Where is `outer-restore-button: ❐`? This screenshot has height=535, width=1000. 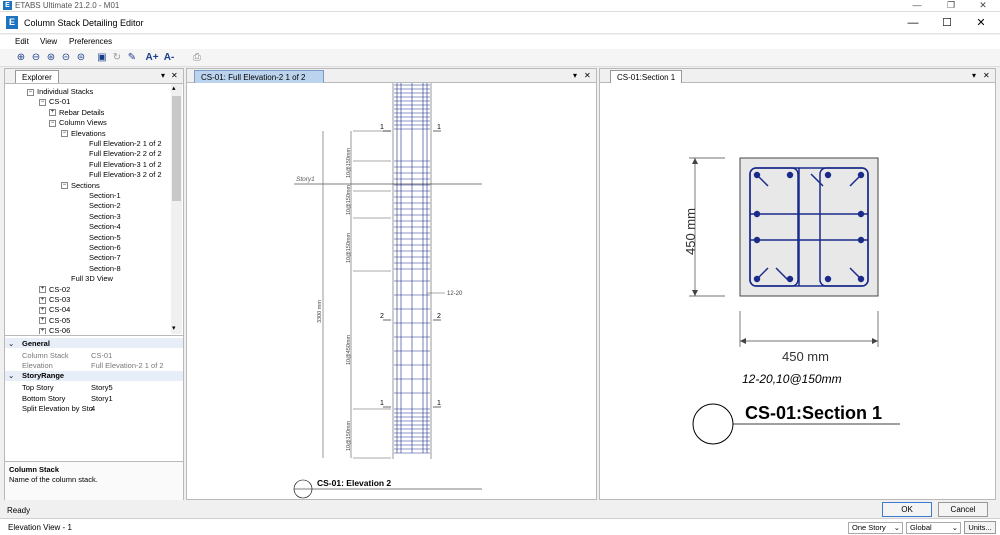 outer-restore-button: ❐ is located at coordinates (951, 6).